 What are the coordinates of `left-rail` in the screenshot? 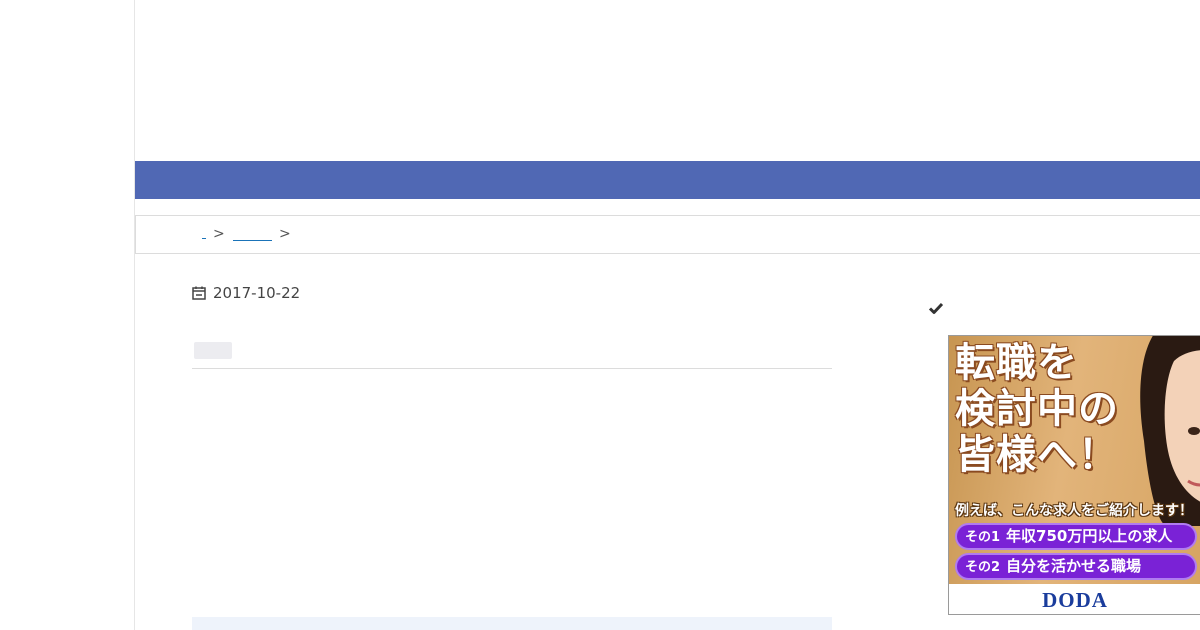 It's located at (67, 315).